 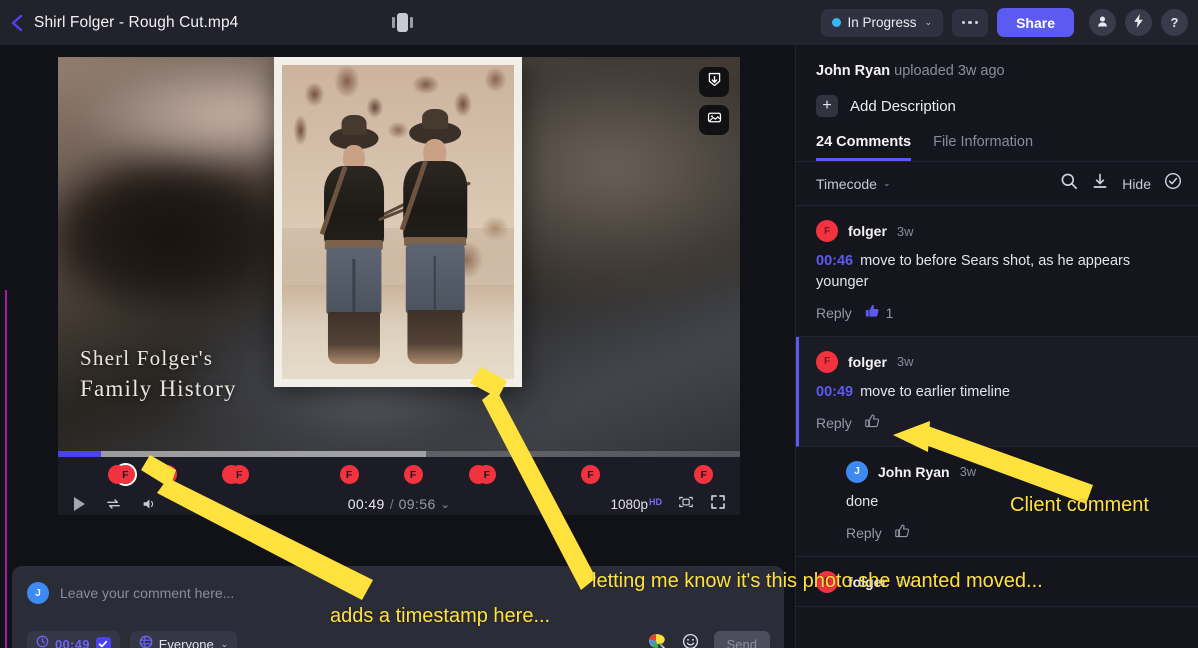 I want to click on back-button, so click(x=17, y=22).